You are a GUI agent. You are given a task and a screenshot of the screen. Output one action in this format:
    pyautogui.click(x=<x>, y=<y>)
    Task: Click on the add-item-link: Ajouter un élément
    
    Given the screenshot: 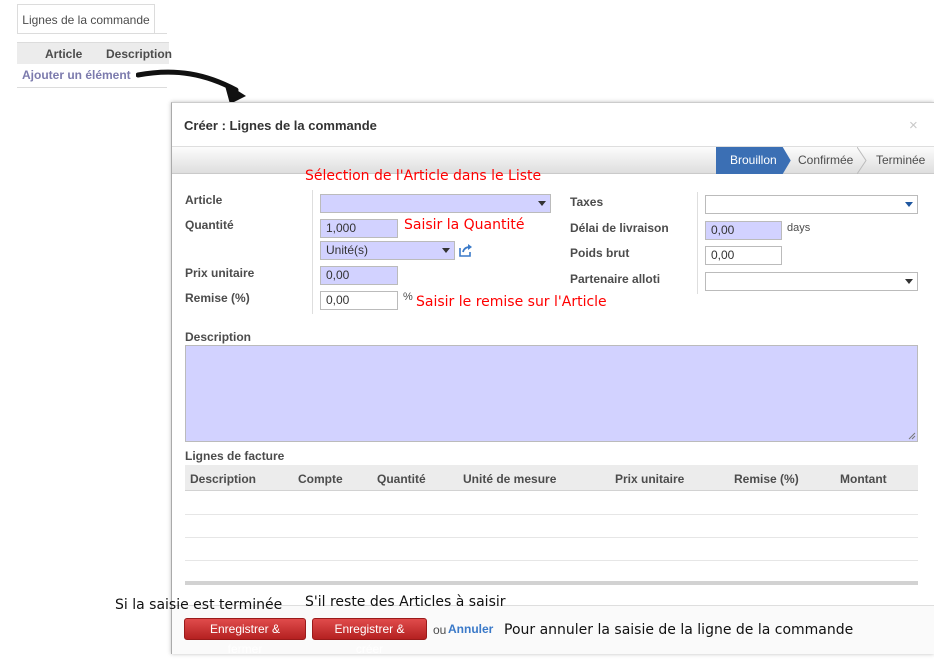 What is the action you would take?
    pyautogui.click(x=76, y=75)
    